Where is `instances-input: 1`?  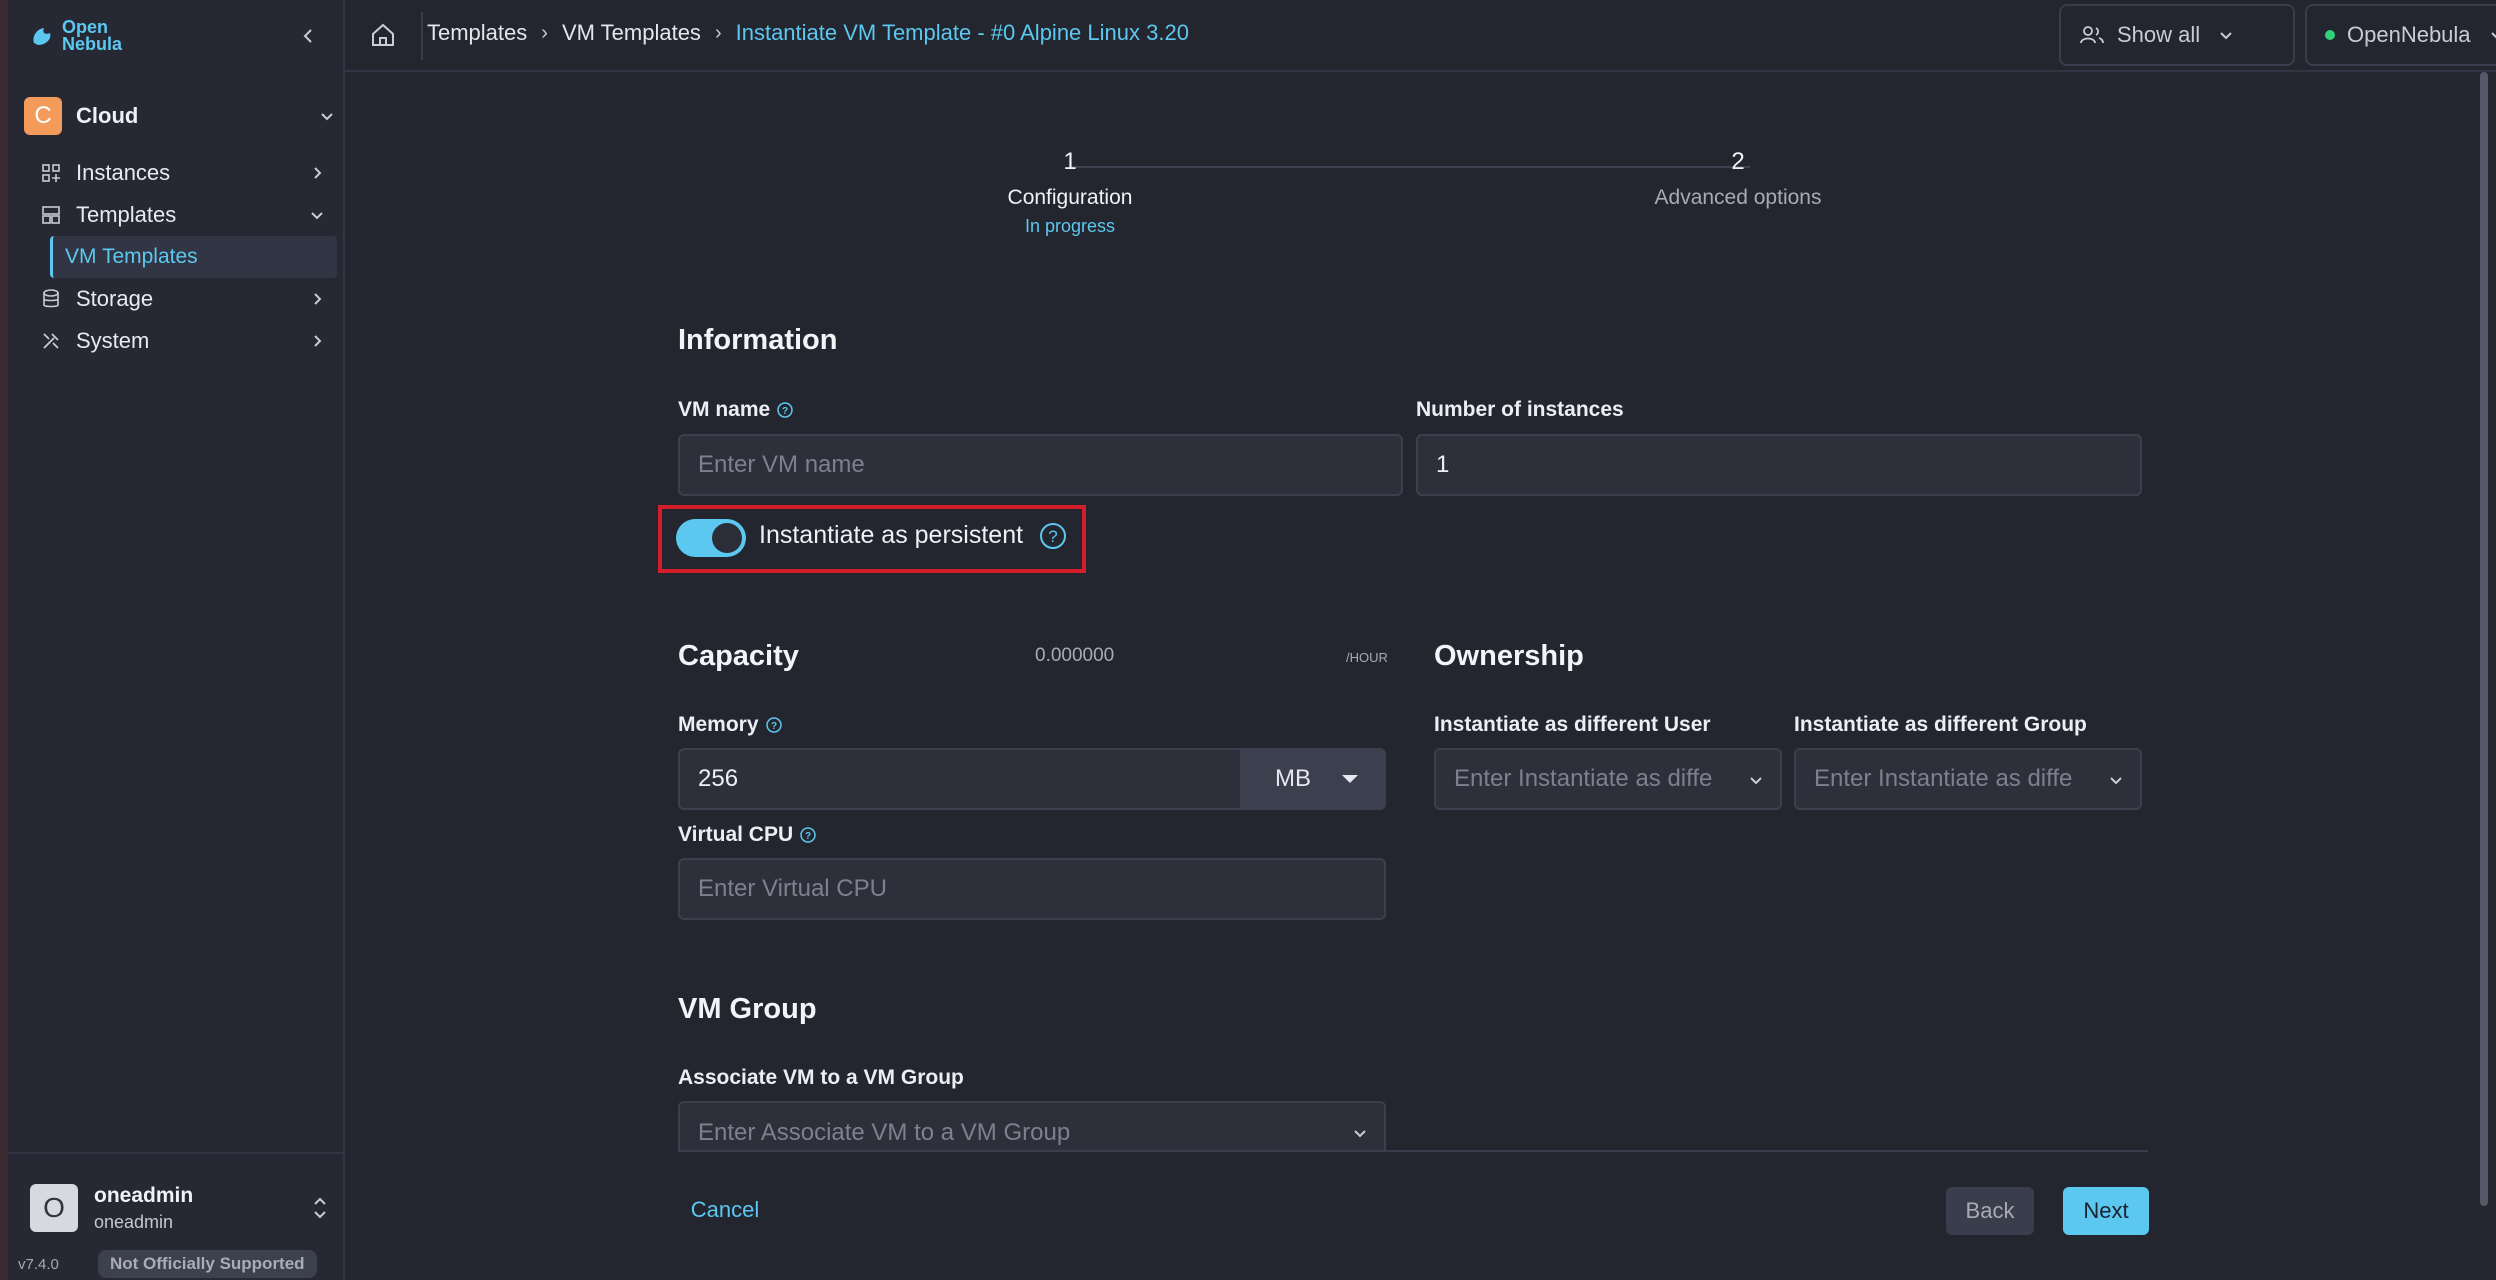
instances-input: 1 is located at coordinates (1779, 465).